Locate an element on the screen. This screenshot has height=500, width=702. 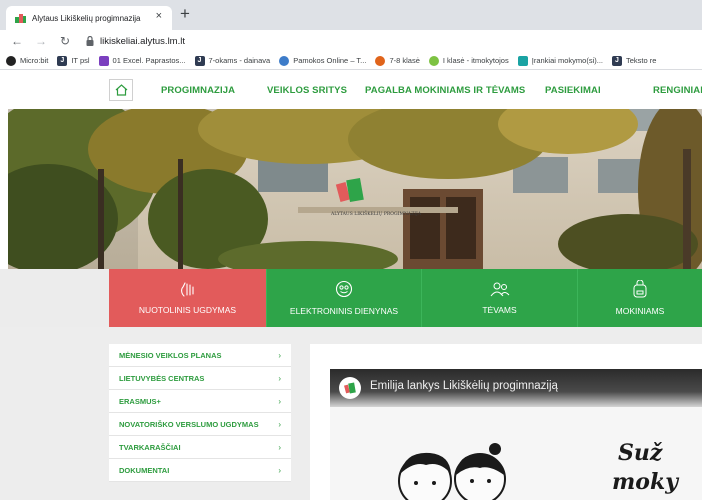
tab-title: Alytaus Likiškelių progimnazija is located at coordinates (86, 18).